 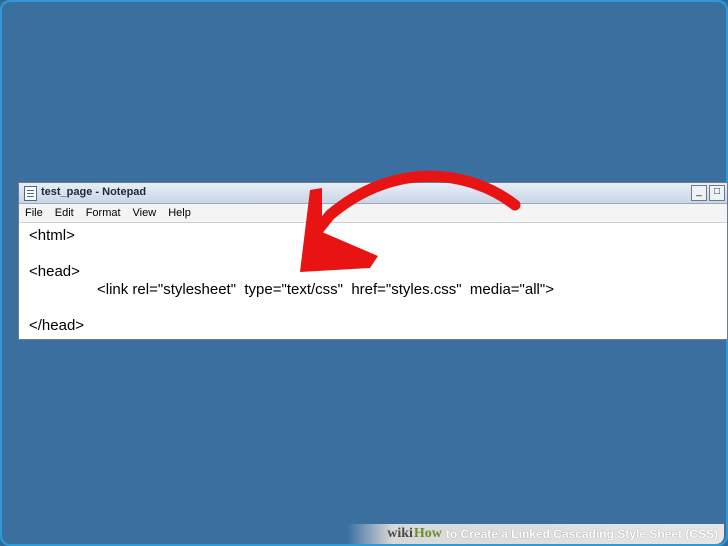 I want to click on brand-wiki: wiki, so click(x=400, y=533).